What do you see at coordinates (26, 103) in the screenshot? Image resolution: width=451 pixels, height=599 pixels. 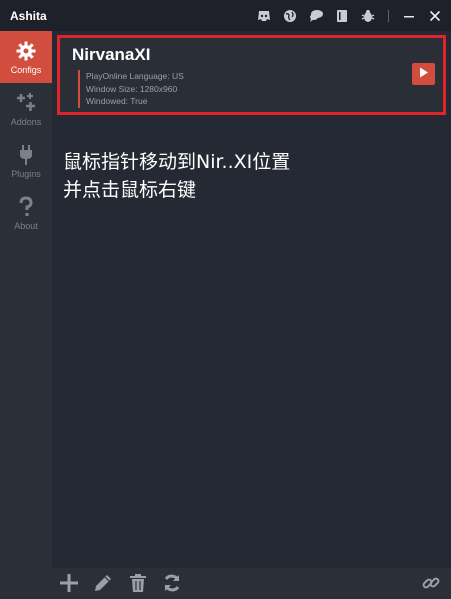 I see `puzzle-plus-icon` at bounding box center [26, 103].